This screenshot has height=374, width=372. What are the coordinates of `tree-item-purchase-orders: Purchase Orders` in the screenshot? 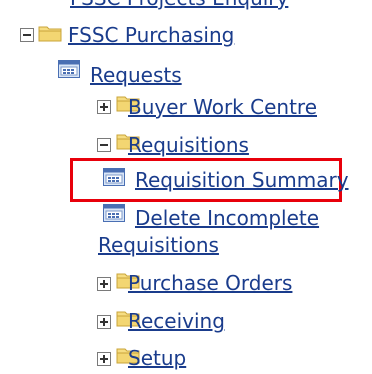 It's located at (210, 283).